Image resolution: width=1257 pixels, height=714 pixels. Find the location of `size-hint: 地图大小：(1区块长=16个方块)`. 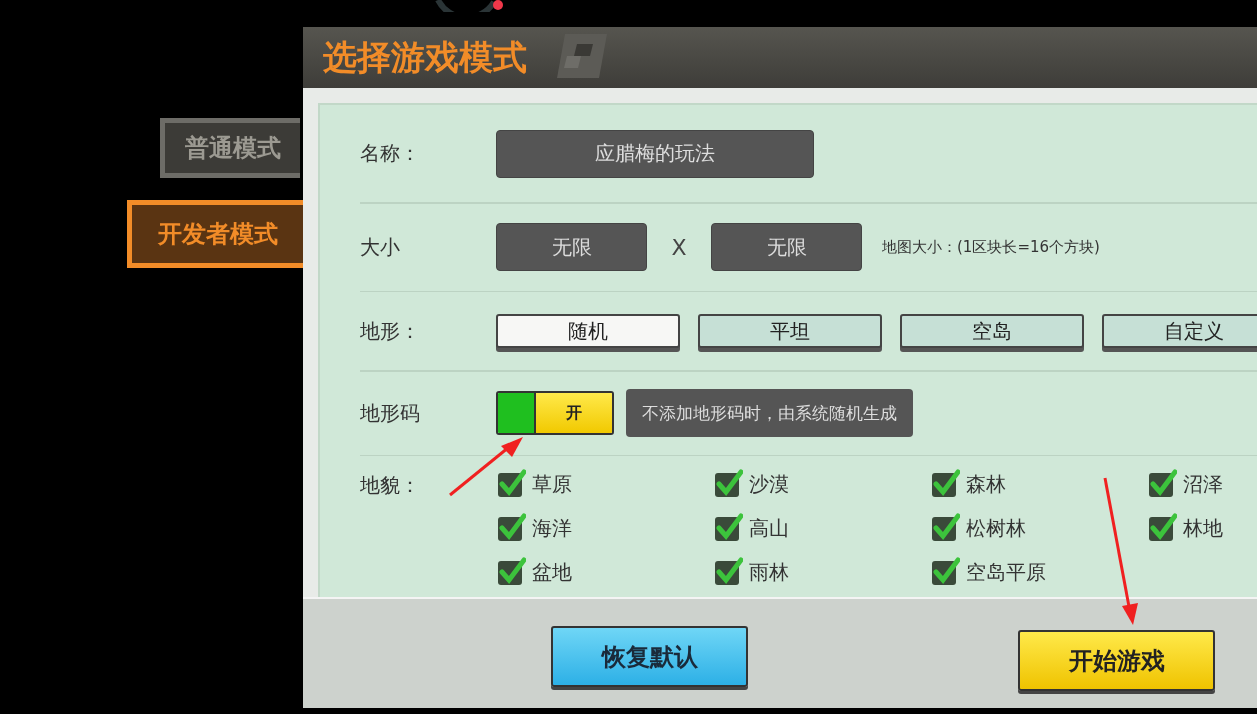

size-hint: 地图大小：(1区块长=16个方块) is located at coordinates (991, 247).